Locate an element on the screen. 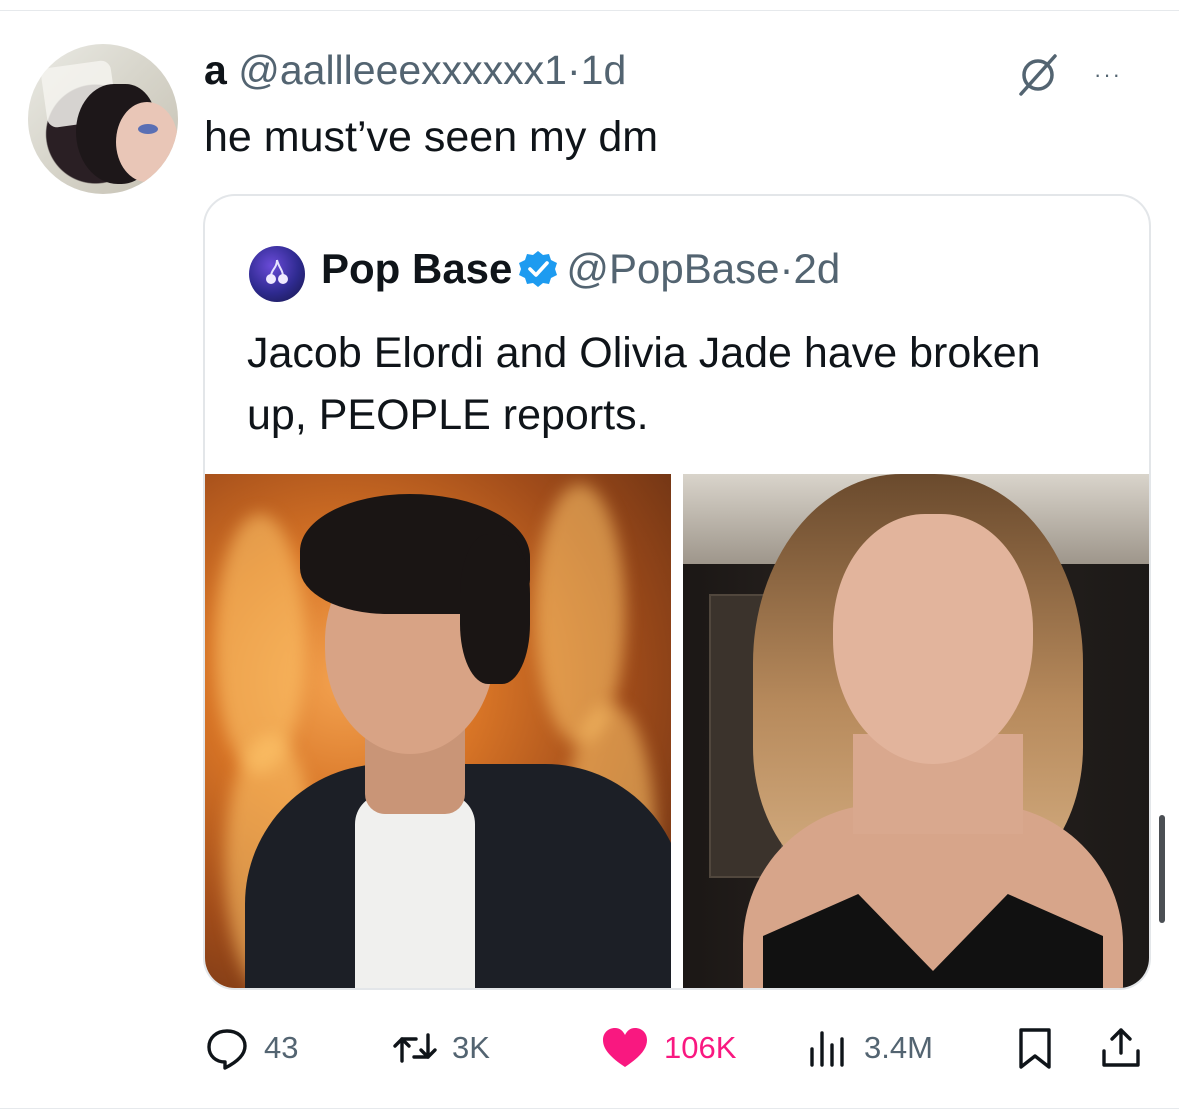  scrollbar-thumb is located at coordinates (1162, 869).